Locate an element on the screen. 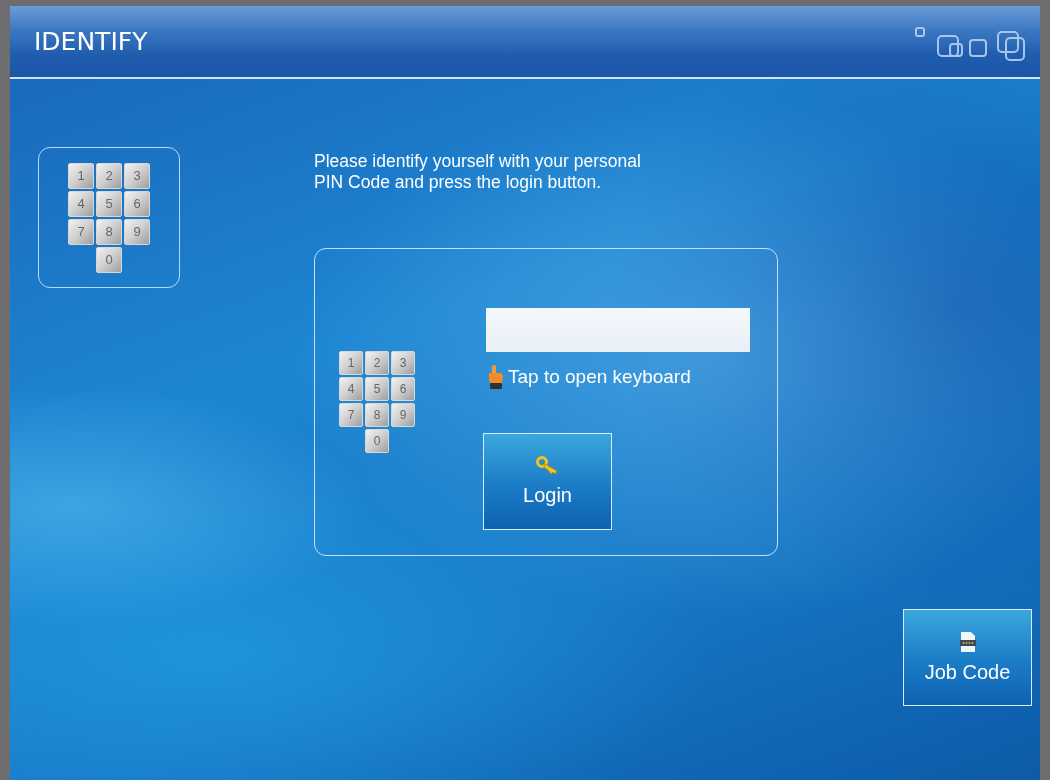 The image size is (1050, 780). keyboard-hint: Tap to open keyboard is located at coordinates (599, 377).